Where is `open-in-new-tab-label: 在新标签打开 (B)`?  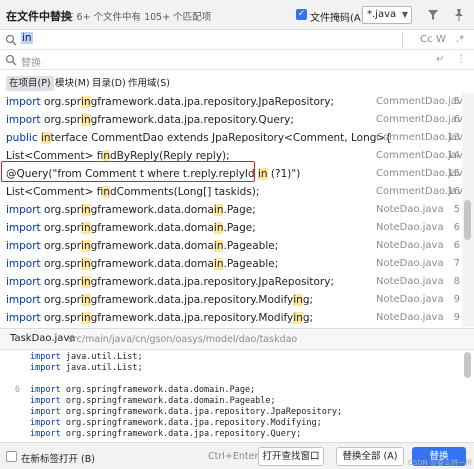 open-in-new-tab-label: 在新标签打开 (B) is located at coordinates (58, 459).